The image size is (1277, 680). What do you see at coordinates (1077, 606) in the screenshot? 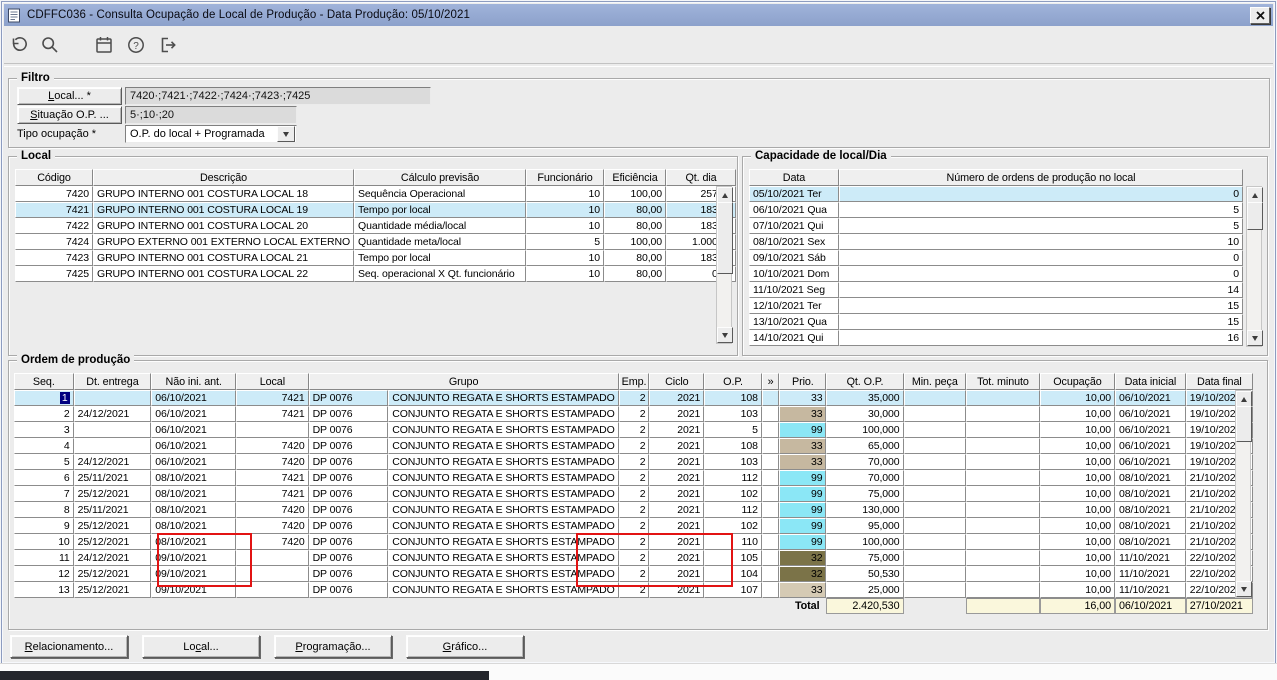
I see `cell: 16,00` at bounding box center [1077, 606].